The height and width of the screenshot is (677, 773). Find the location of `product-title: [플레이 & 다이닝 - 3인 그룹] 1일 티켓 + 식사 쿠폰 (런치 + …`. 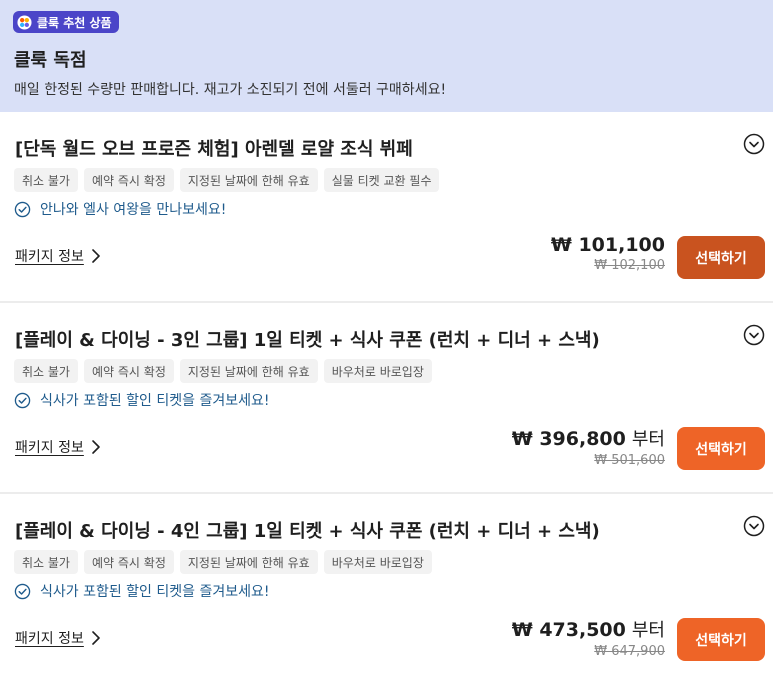

product-title: [플레이 & 다이닝 - 3인 그룹] 1일 티켓 + 식사 쿠폰 (런치 + … is located at coordinates (307, 340).